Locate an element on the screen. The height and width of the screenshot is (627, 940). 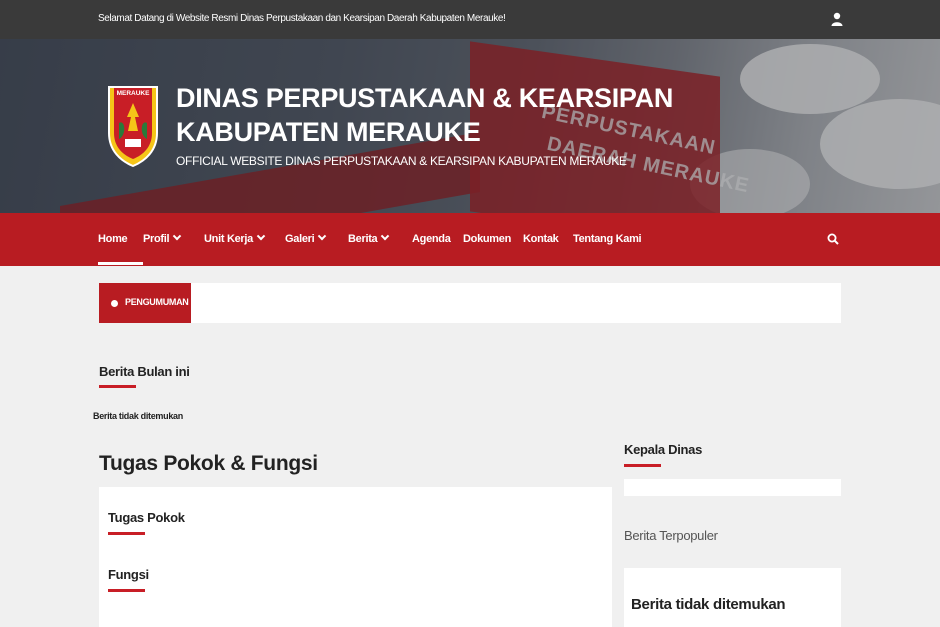
month-news-title: Berita Bulan ini is located at coordinates (144, 371).